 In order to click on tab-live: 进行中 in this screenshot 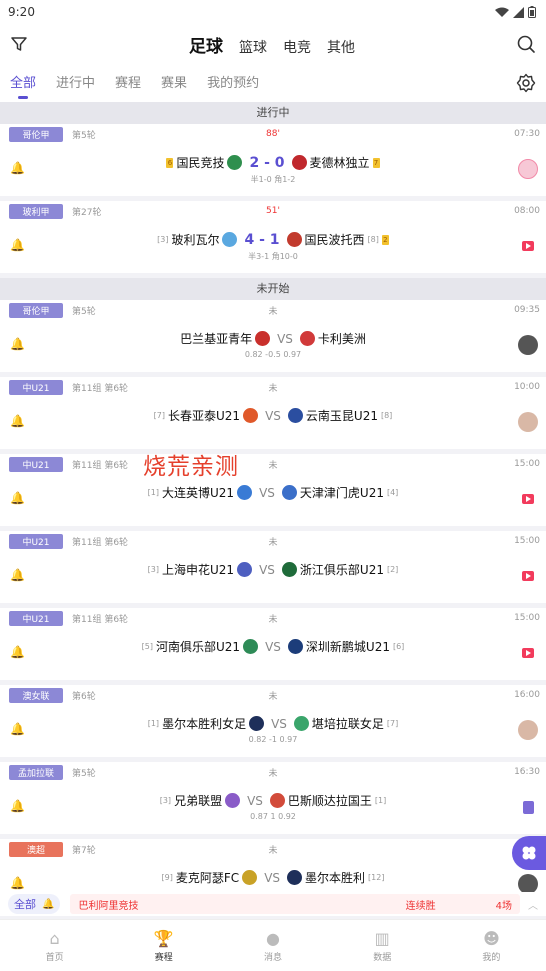, I will do `click(75, 83)`.